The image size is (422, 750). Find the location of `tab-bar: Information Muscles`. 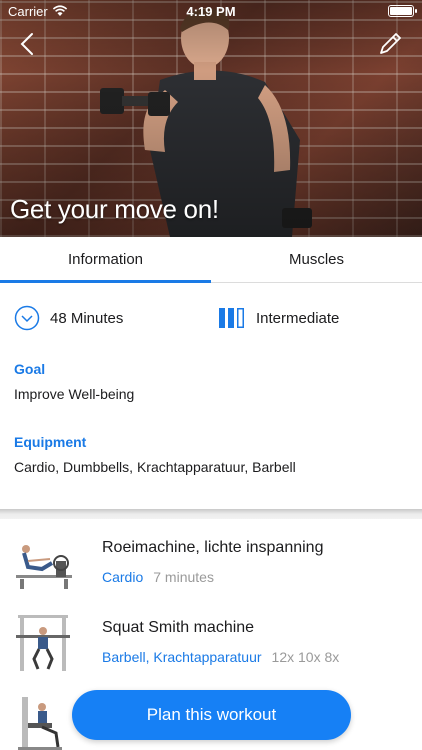

tab-bar: Information Muscles is located at coordinates (211, 260).